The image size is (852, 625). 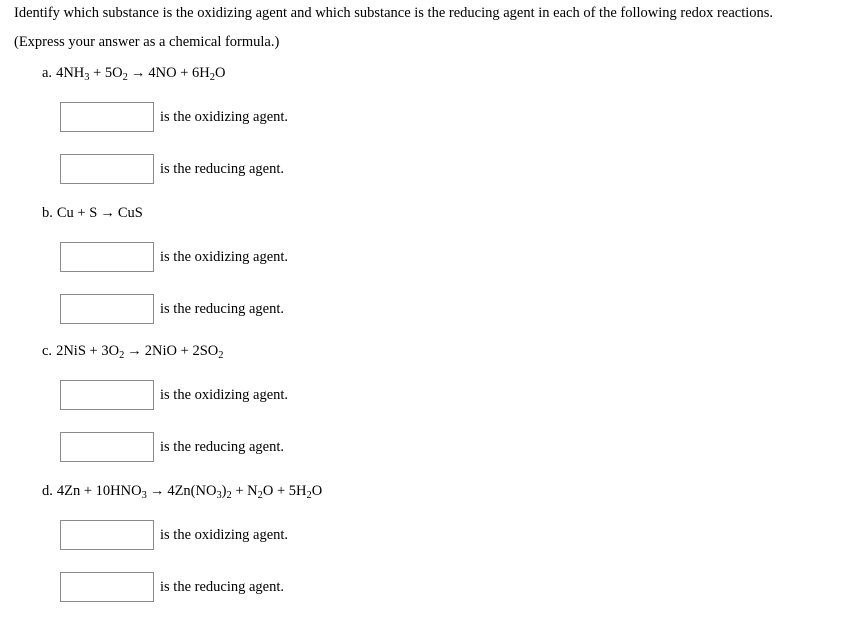 I want to click on reducing-agent-label-d: is the reducing agent., so click(x=222, y=587).